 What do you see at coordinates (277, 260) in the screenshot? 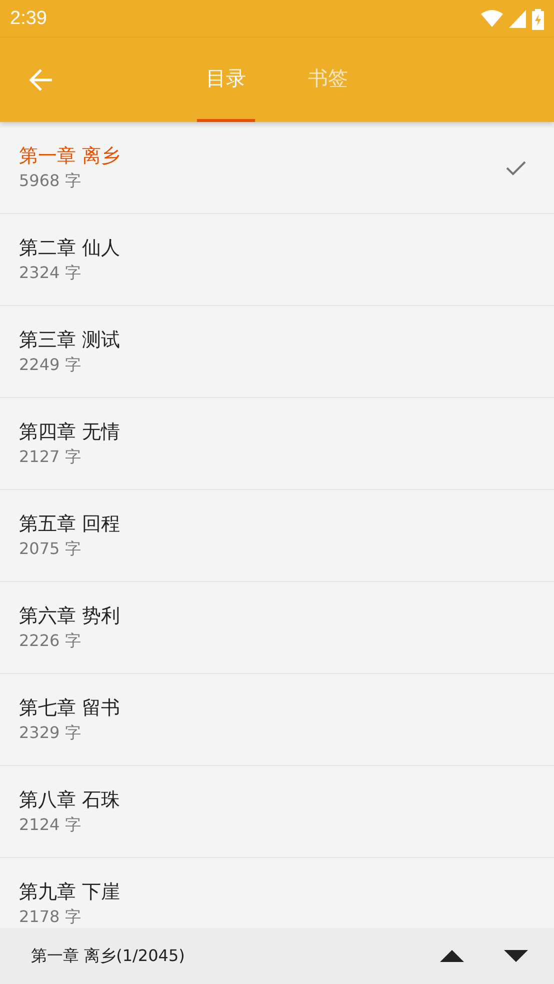
I see `chapter-item: 第二章 仙人 2324 字` at bounding box center [277, 260].